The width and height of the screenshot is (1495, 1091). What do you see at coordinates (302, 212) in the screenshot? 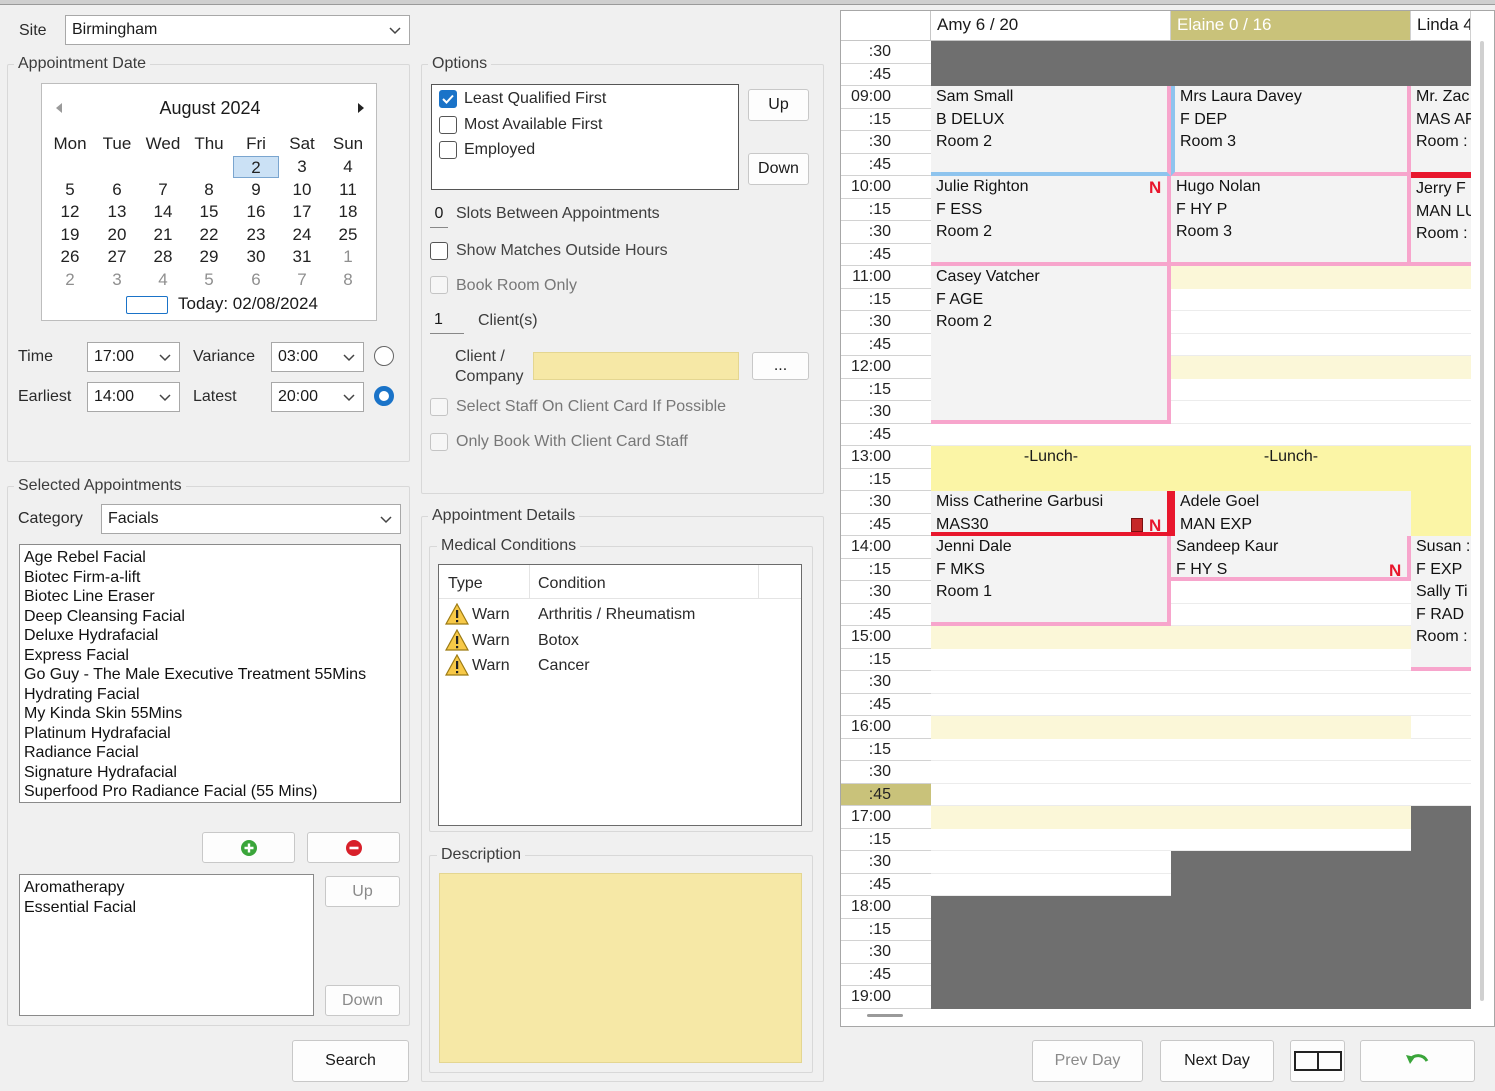
I see `calendar-day: 17` at bounding box center [302, 212].